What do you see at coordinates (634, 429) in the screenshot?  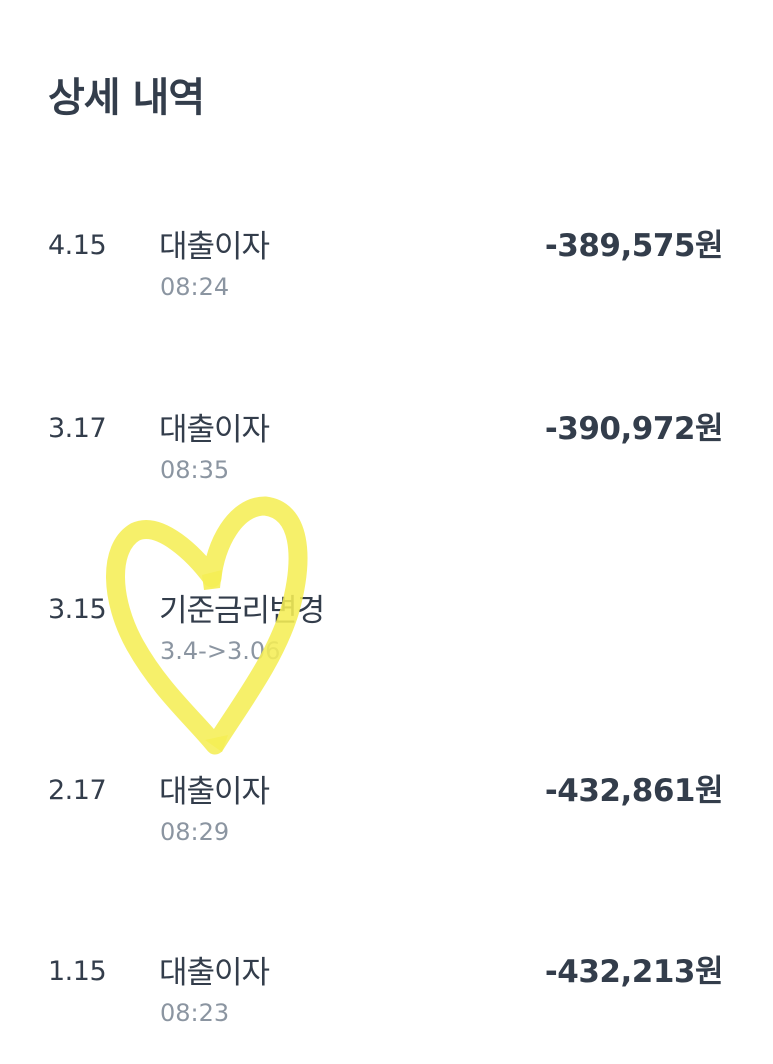 I see `transaction-amount: -390,972원` at bounding box center [634, 429].